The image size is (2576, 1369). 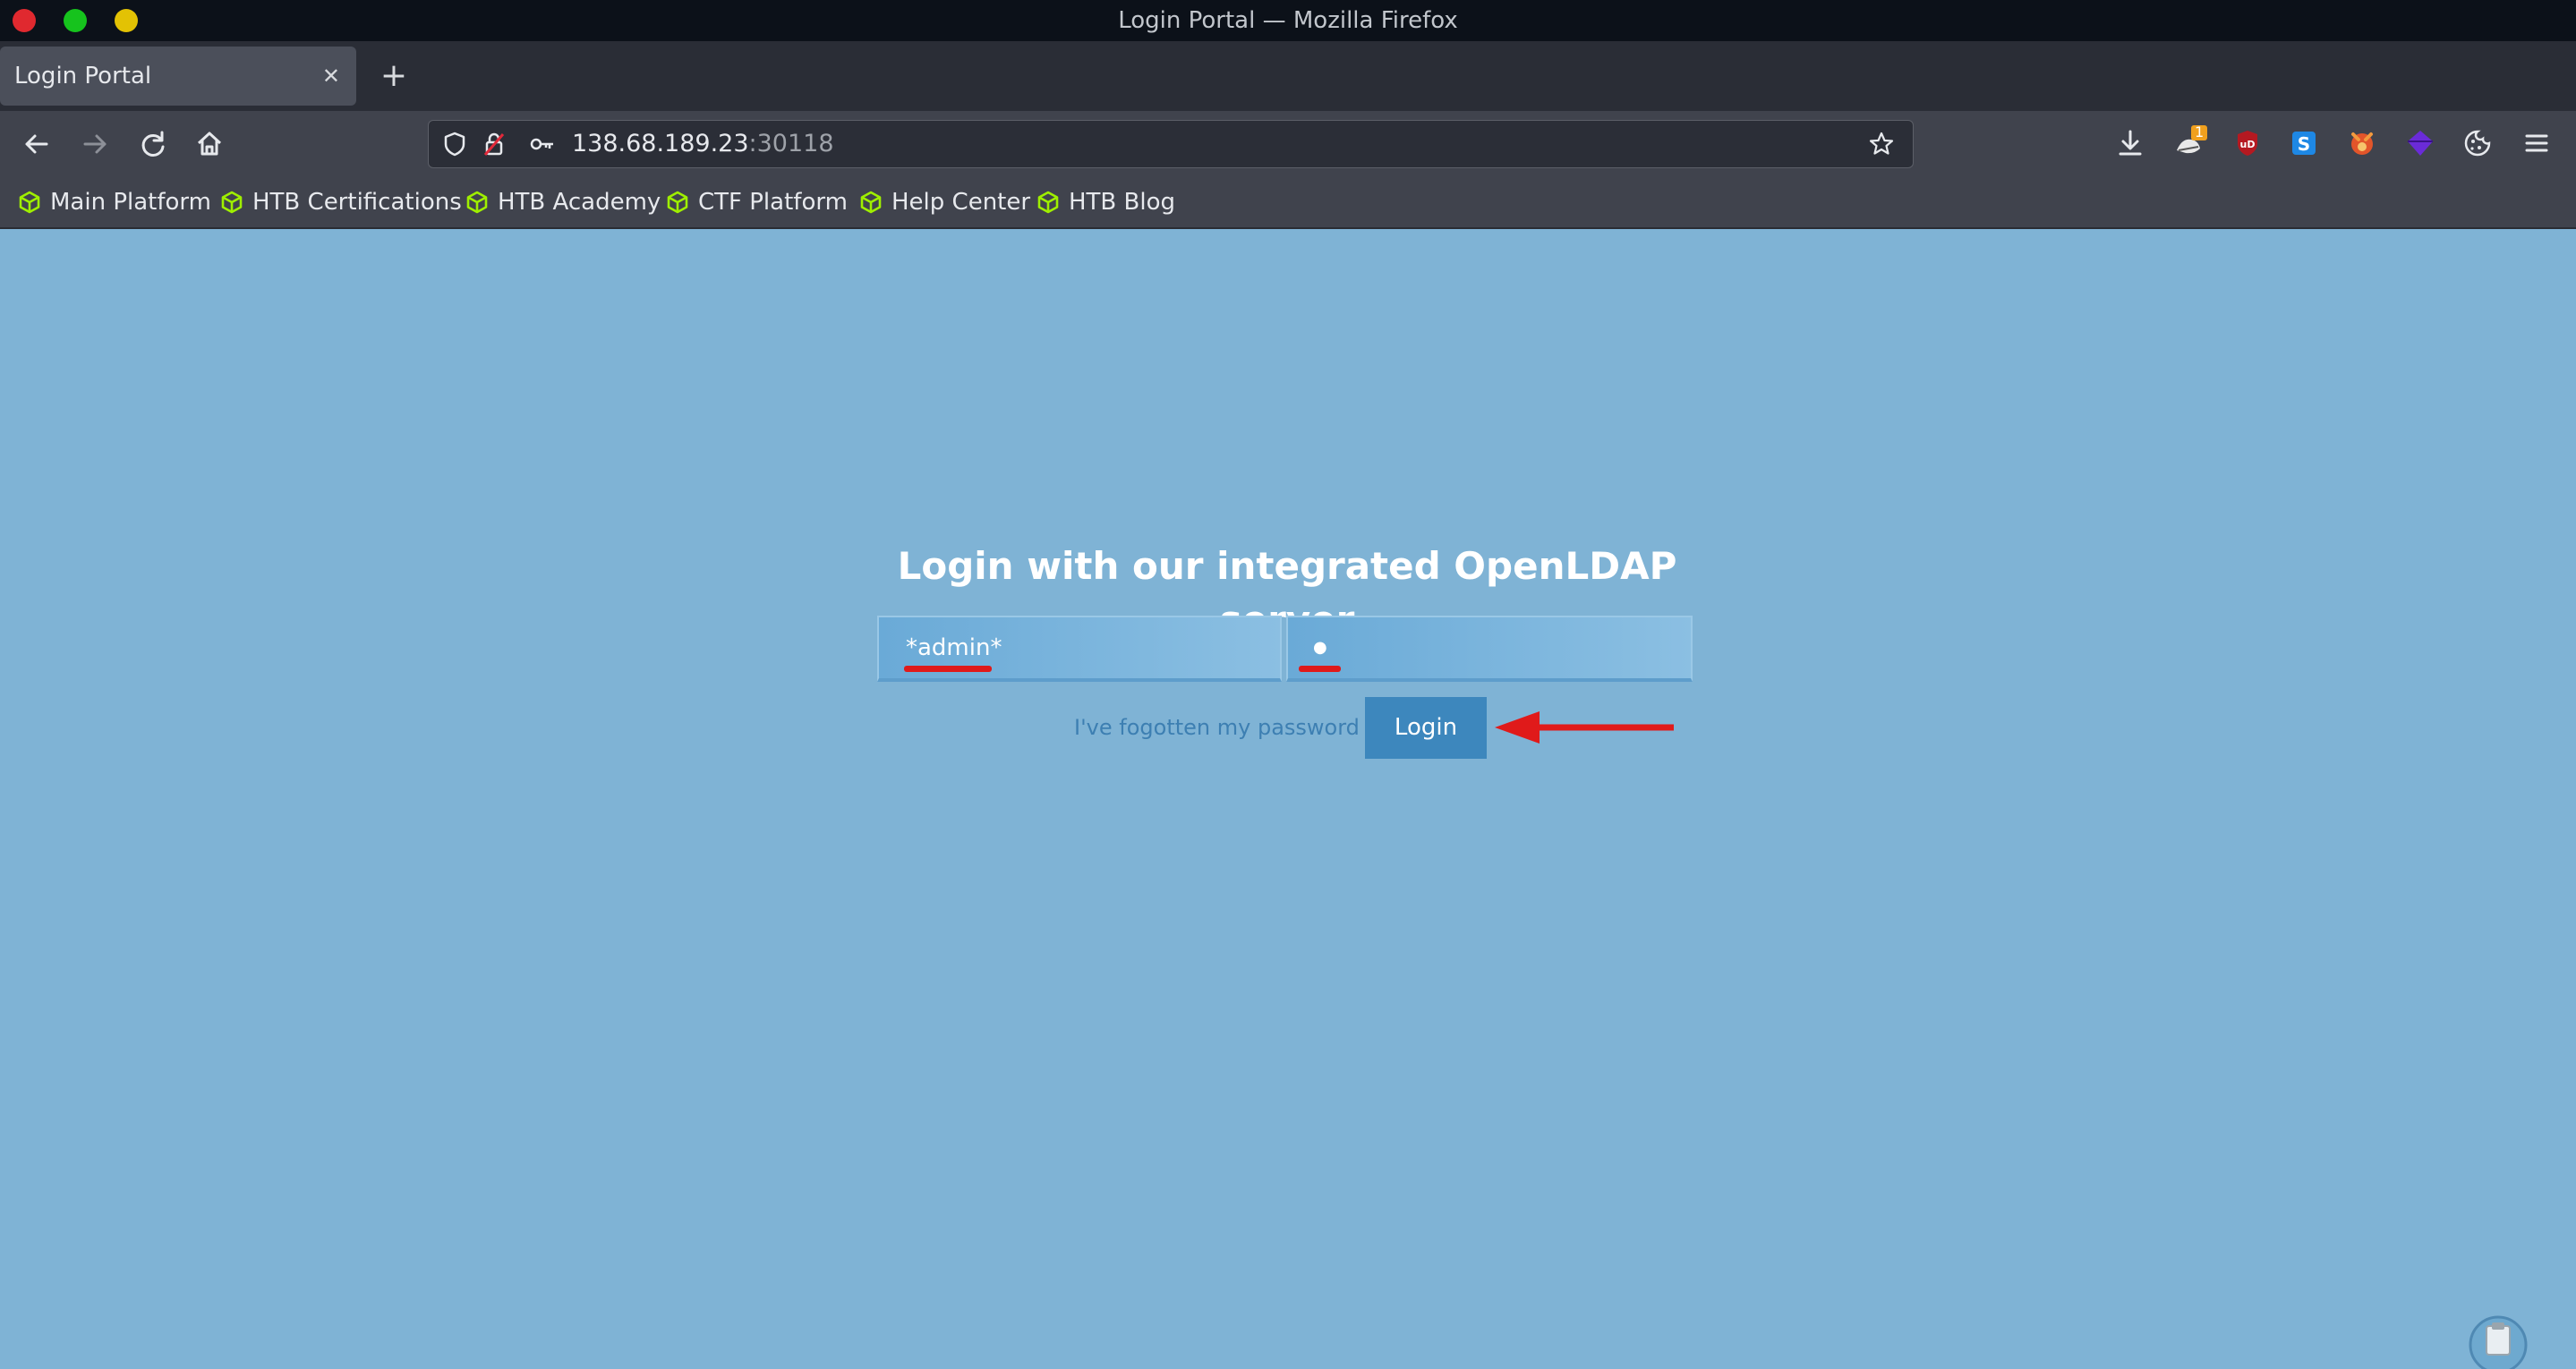 I want to click on bookmark-main-platform: Main Platform, so click(x=113, y=202).